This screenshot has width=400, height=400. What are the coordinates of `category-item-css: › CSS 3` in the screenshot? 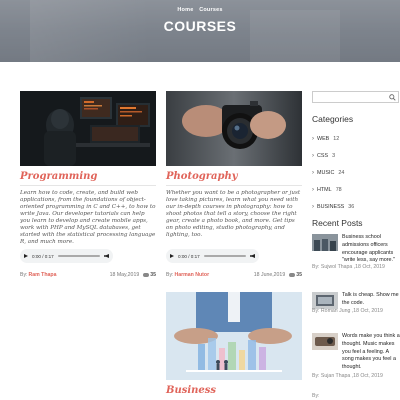 It's located at (352, 155).